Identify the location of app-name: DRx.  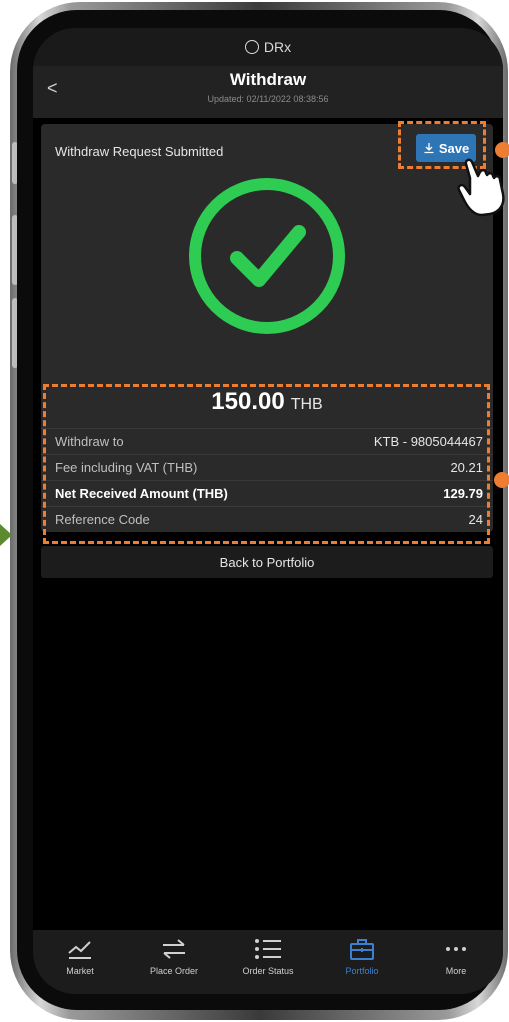
(277, 47).